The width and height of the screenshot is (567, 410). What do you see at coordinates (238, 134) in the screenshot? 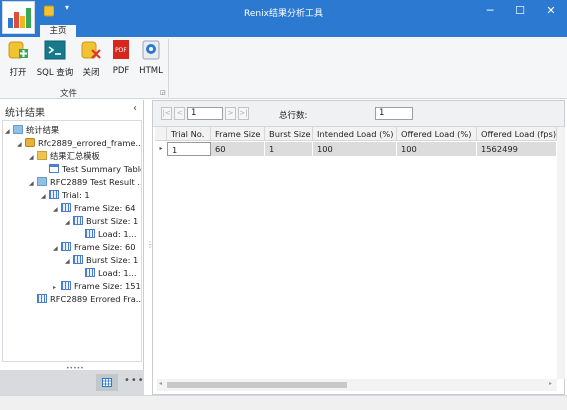
I see `column-header: Frame Size` at bounding box center [238, 134].